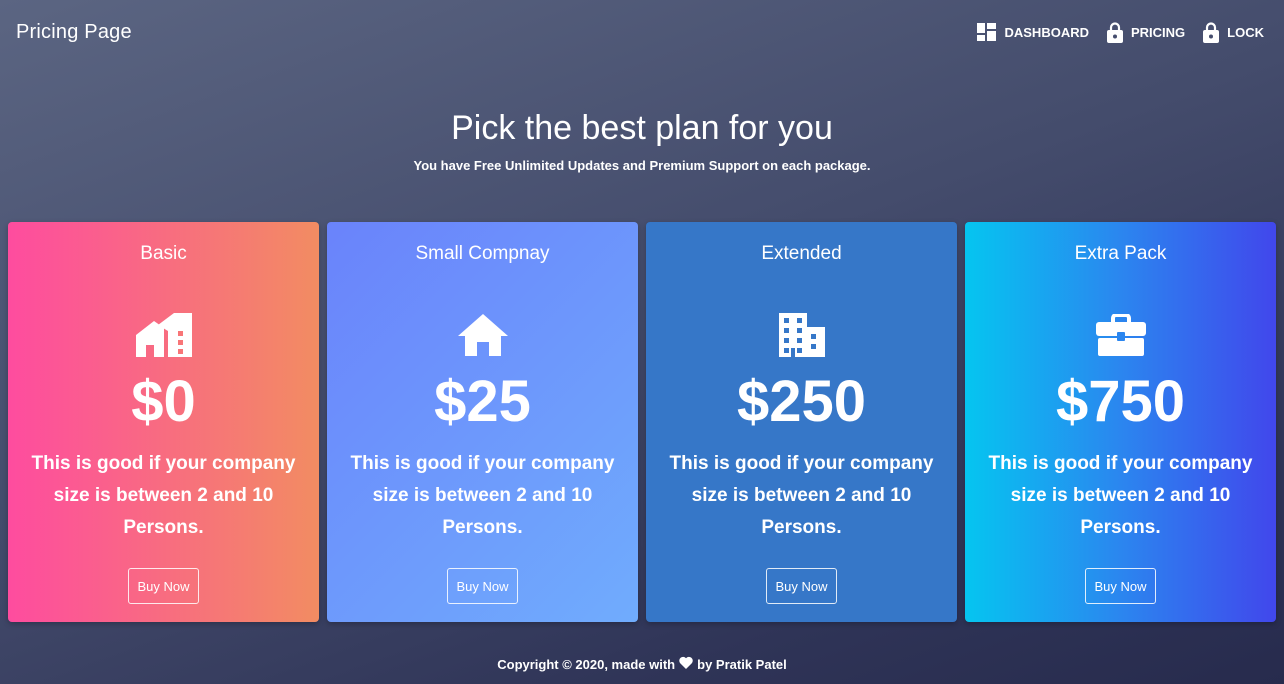 The width and height of the screenshot is (1284, 684). I want to click on nav-lock-link: Lock, so click(1229, 32).